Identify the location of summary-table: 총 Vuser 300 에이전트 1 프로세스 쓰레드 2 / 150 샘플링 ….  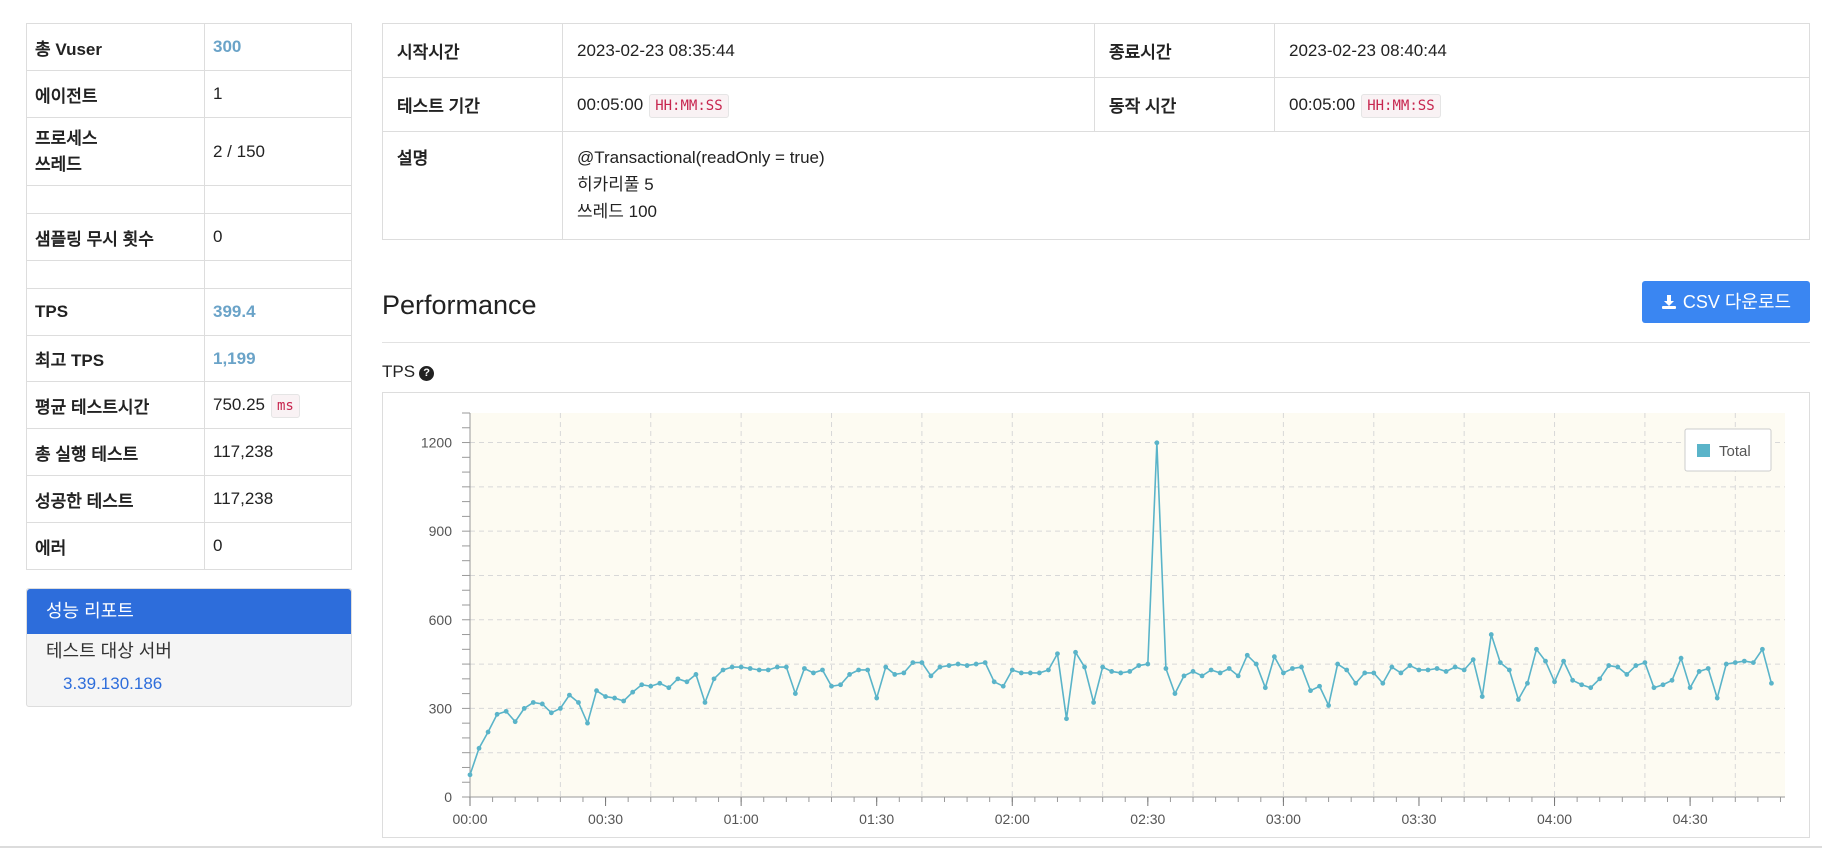
(189, 296).